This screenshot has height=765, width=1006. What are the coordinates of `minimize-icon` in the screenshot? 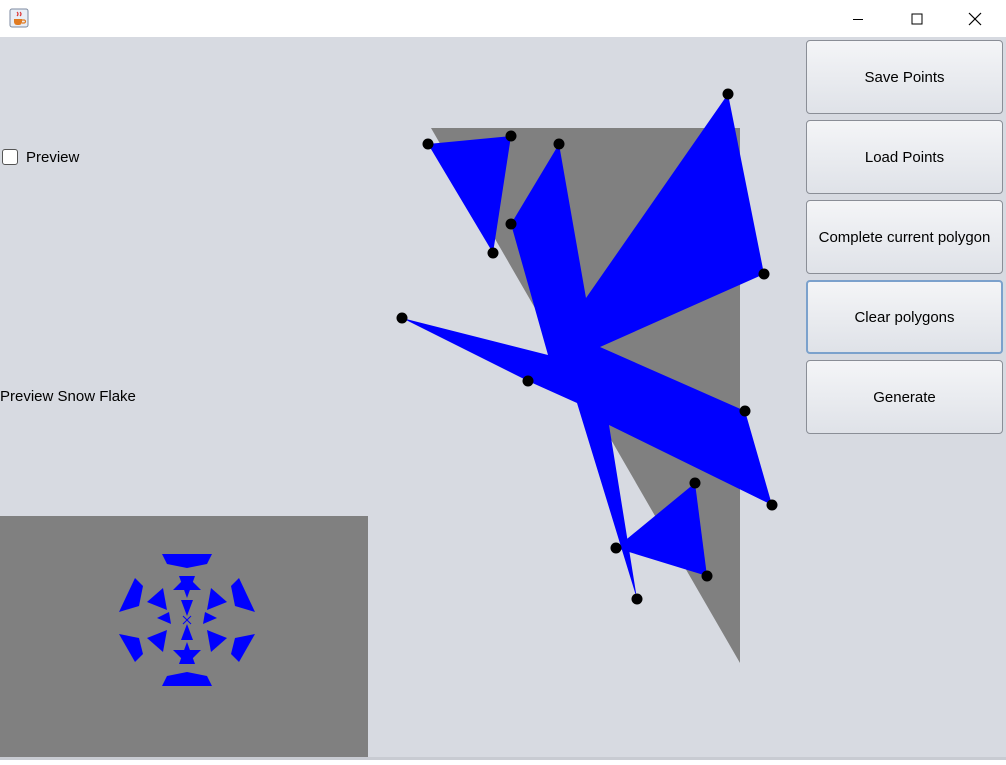 It's located at (858, 19).